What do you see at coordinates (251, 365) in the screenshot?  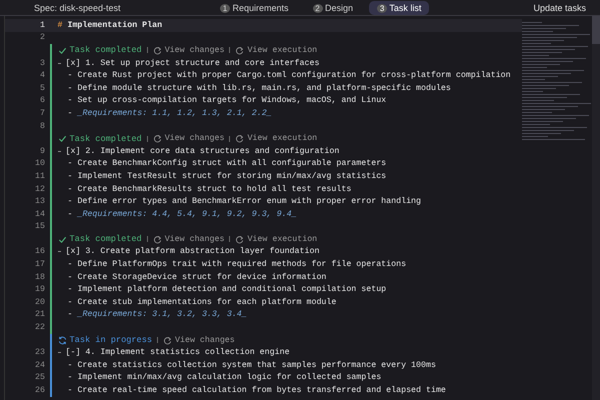 I see `bullet-line: - Create statistics collection system that samples performance every 100ms` at bounding box center [251, 365].